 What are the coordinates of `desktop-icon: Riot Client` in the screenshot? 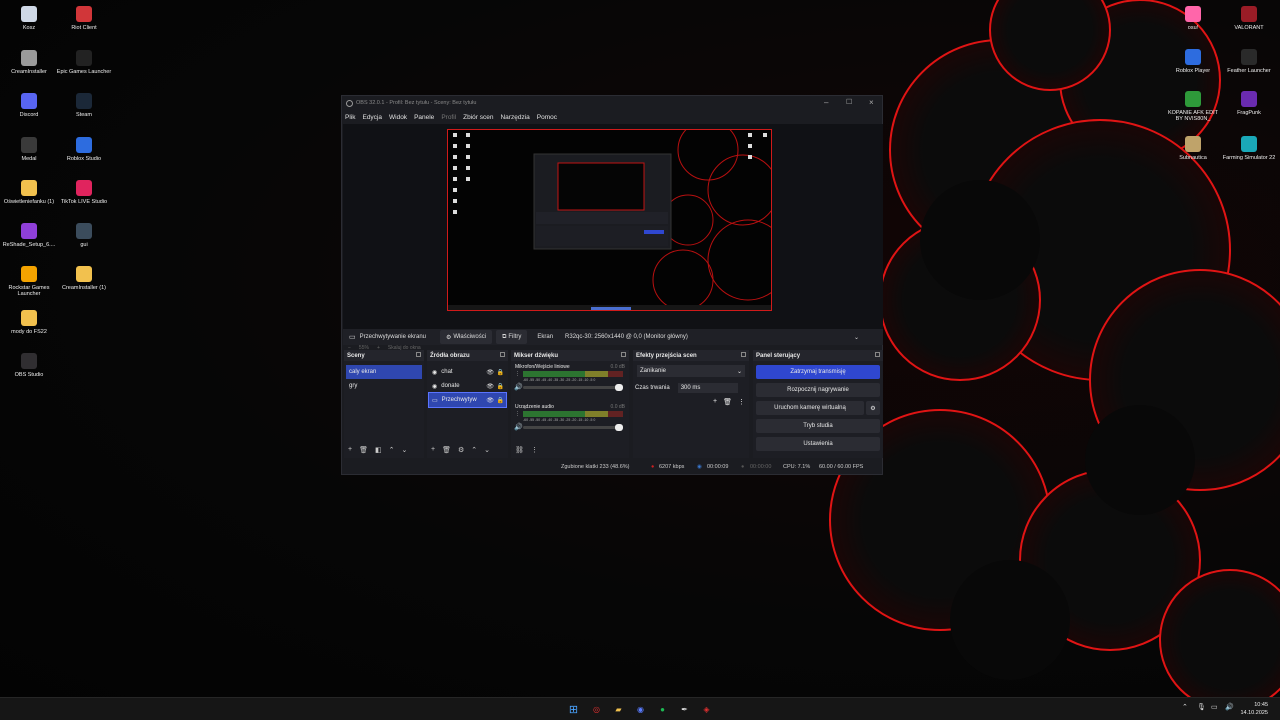 It's located at (84, 18).